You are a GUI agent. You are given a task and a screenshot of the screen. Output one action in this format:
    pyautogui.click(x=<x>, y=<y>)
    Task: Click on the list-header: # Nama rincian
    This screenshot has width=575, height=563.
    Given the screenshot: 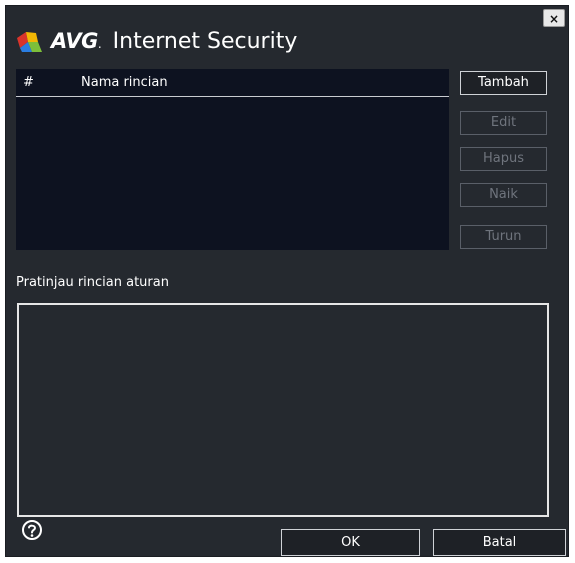 What is the action you would take?
    pyautogui.click(x=232, y=83)
    